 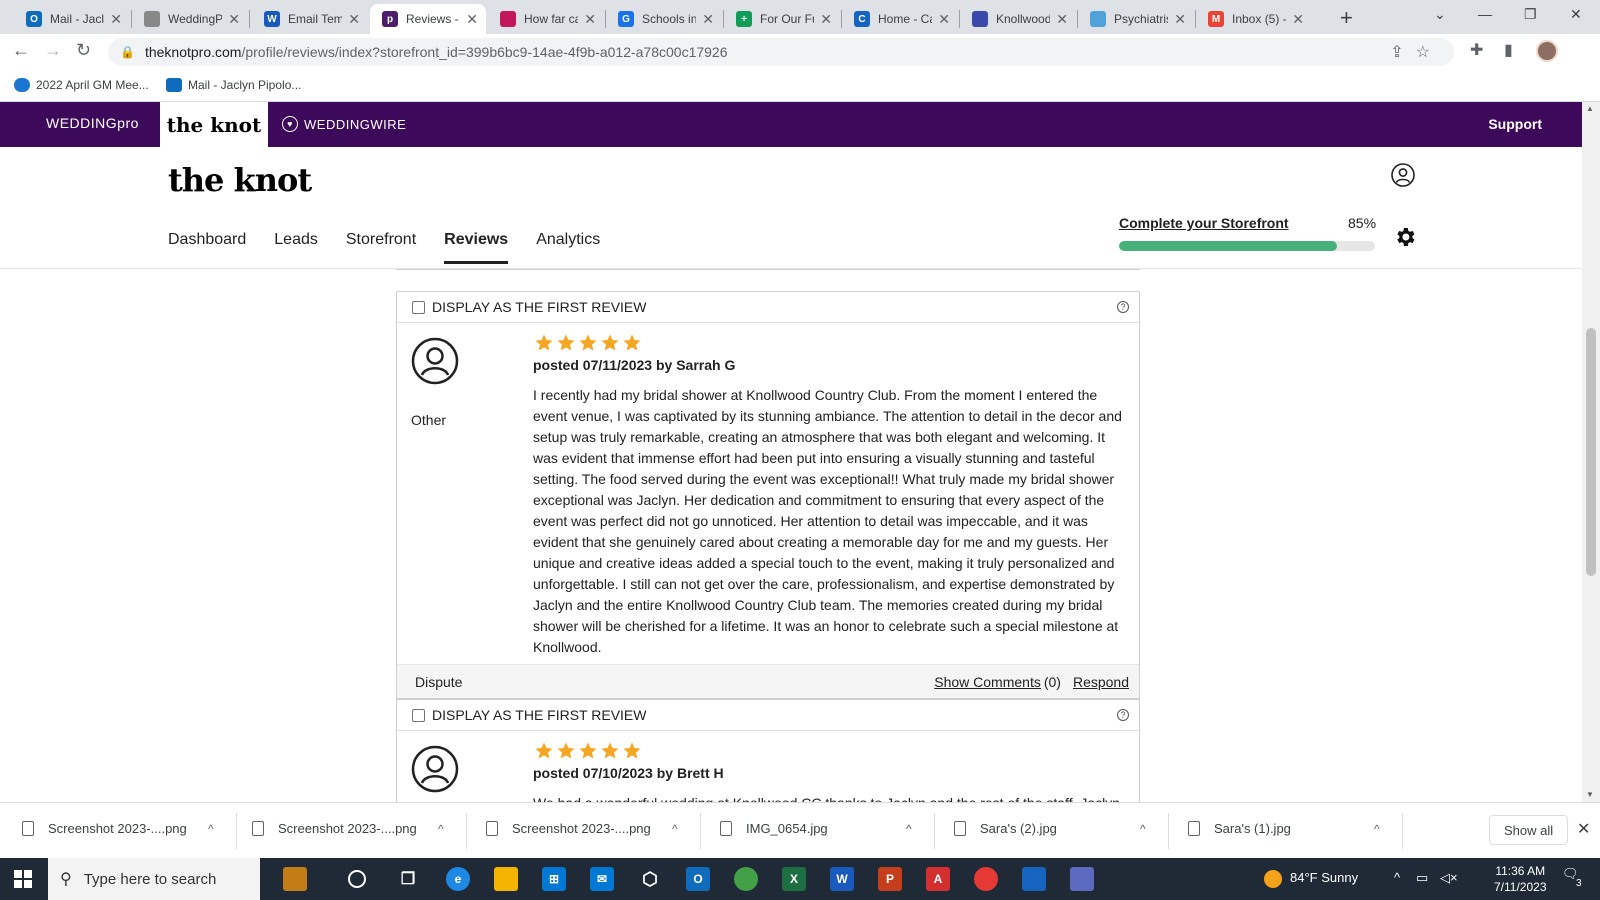 What do you see at coordinates (664, 19) in the screenshot?
I see `browser-tab: G Schools in ✕` at bounding box center [664, 19].